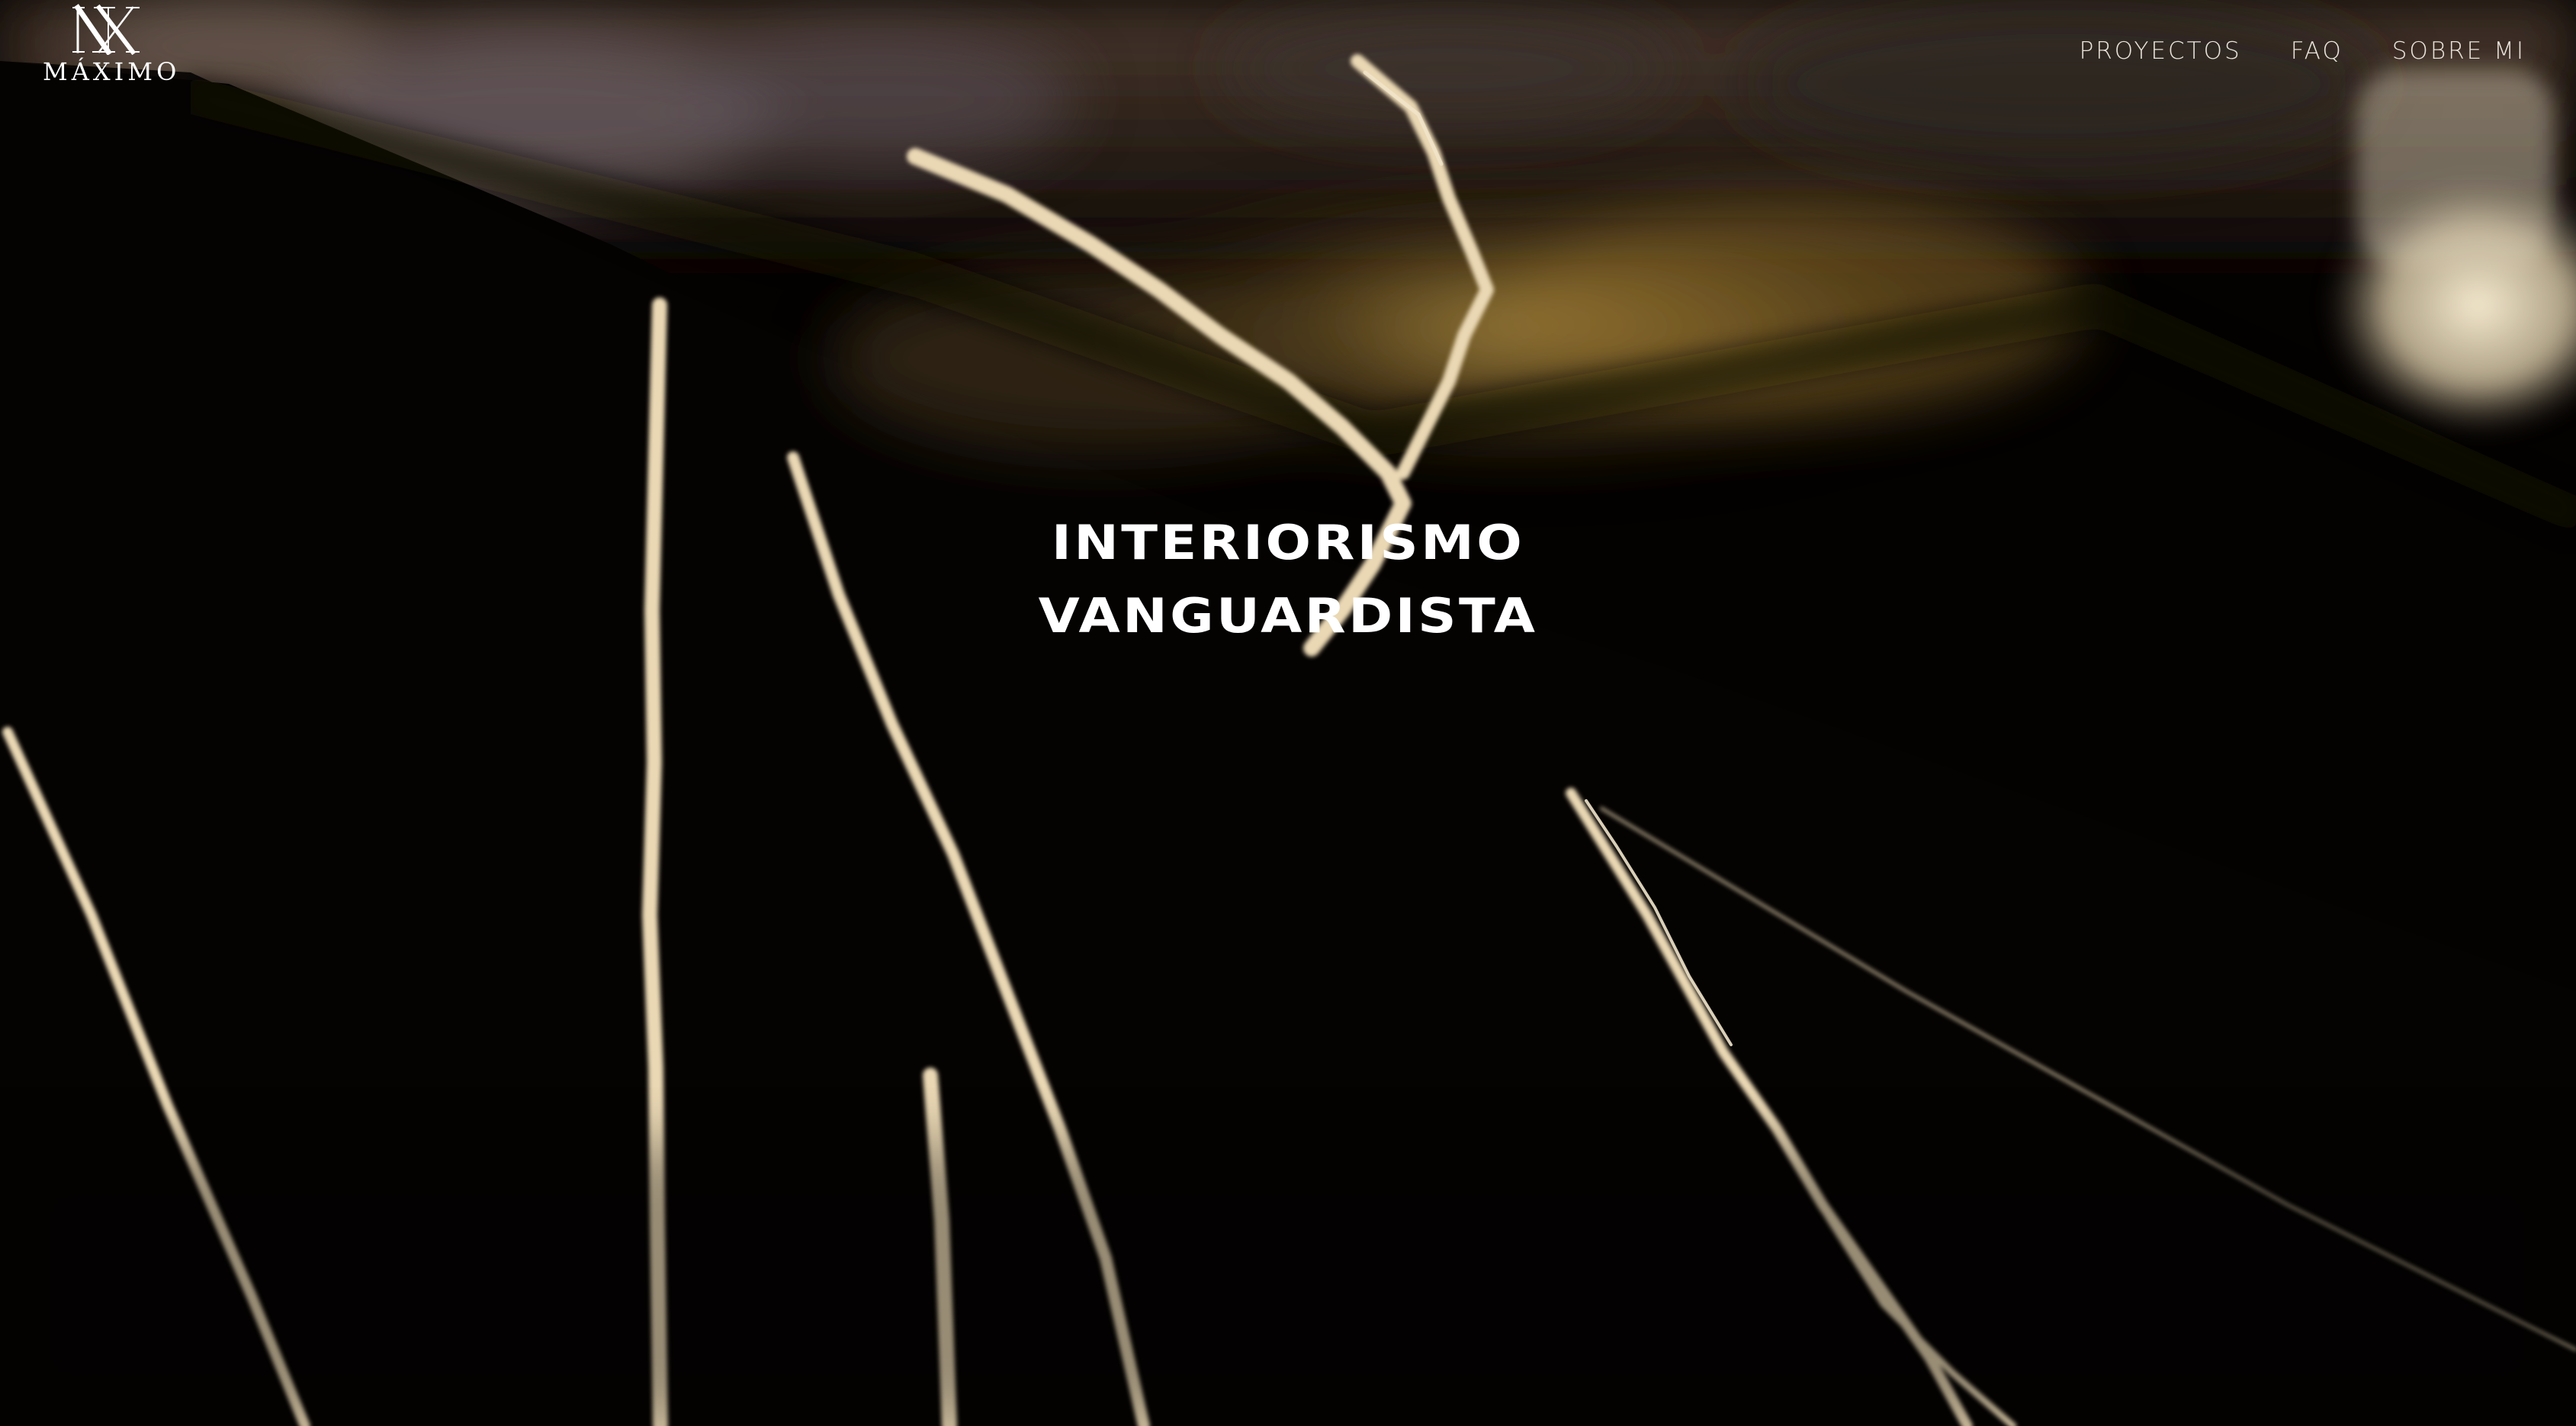 The height and width of the screenshot is (1426, 2576). I want to click on nav-link-proyectos: PROYECTOS, so click(2161, 51).